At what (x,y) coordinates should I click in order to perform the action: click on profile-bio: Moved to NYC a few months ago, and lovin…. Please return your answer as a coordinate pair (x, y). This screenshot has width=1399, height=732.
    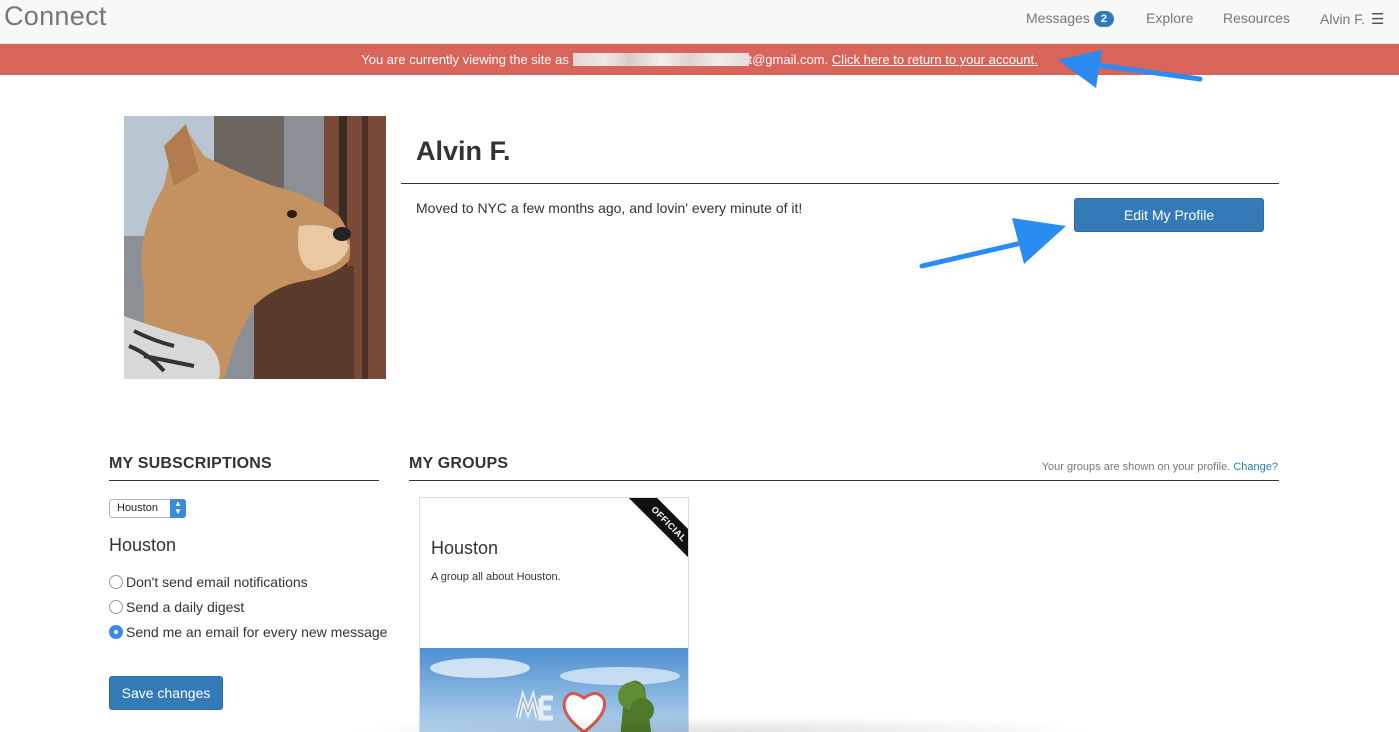
    Looking at the image, I should click on (609, 208).